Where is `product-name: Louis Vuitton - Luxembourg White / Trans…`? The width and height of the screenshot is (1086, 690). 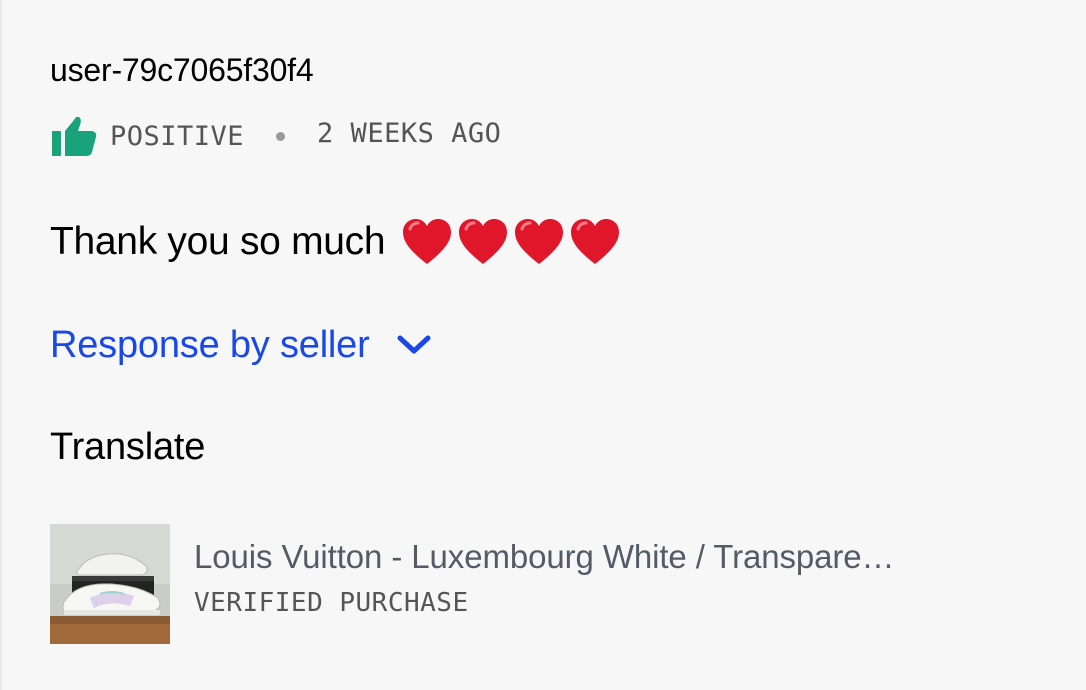
product-name: Louis Vuitton - Luxembourg White / Trans… is located at coordinates (594, 557).